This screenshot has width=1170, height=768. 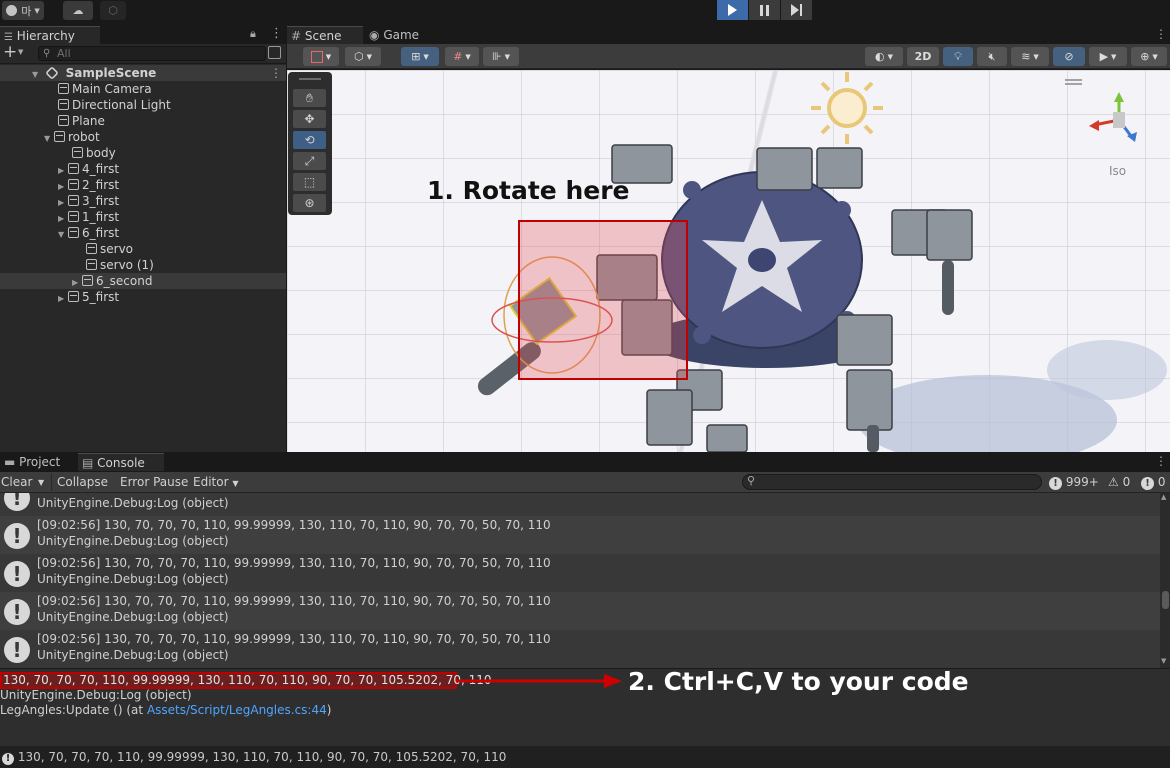 I want to click on tree-row: ▶ 2_first, so click(x=143, y=185).